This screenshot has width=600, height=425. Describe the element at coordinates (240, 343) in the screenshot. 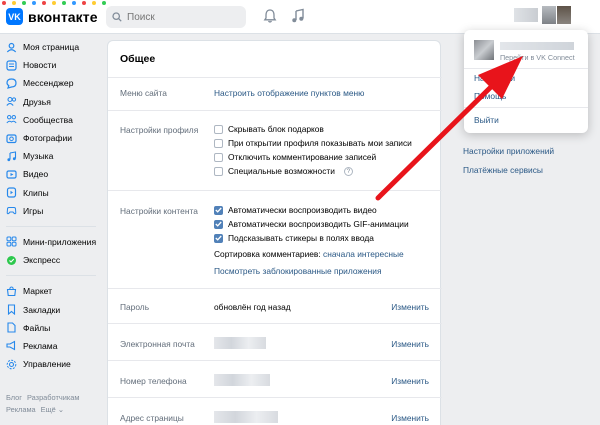

I see `email-value-blurred` at that location.